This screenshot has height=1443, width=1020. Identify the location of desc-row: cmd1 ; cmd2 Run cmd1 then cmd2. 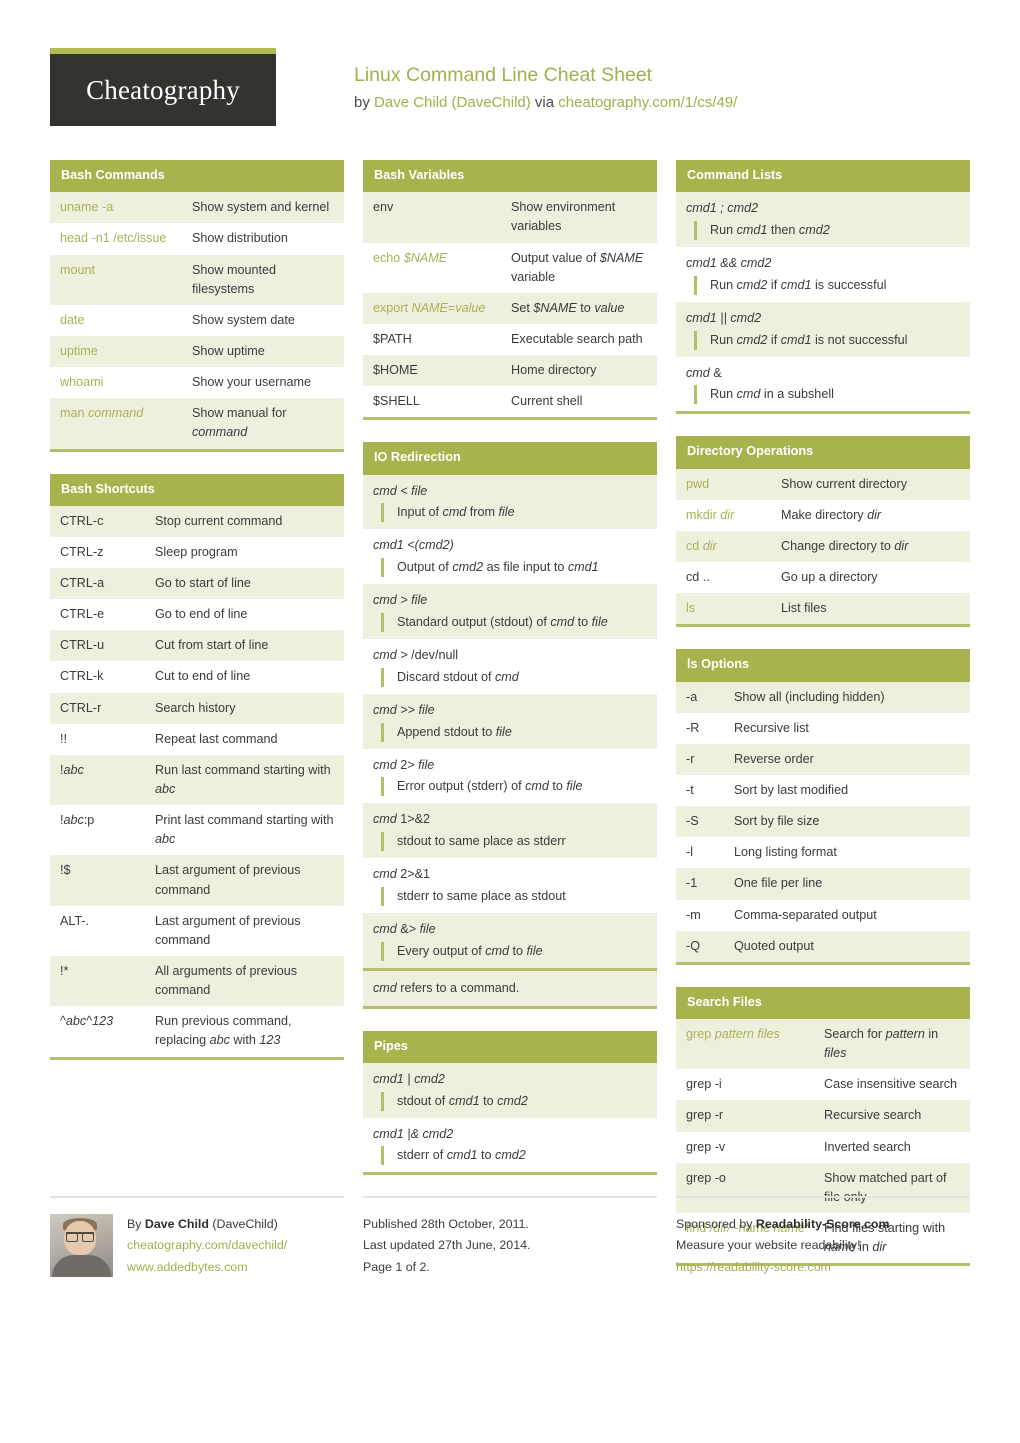
(823, 220).